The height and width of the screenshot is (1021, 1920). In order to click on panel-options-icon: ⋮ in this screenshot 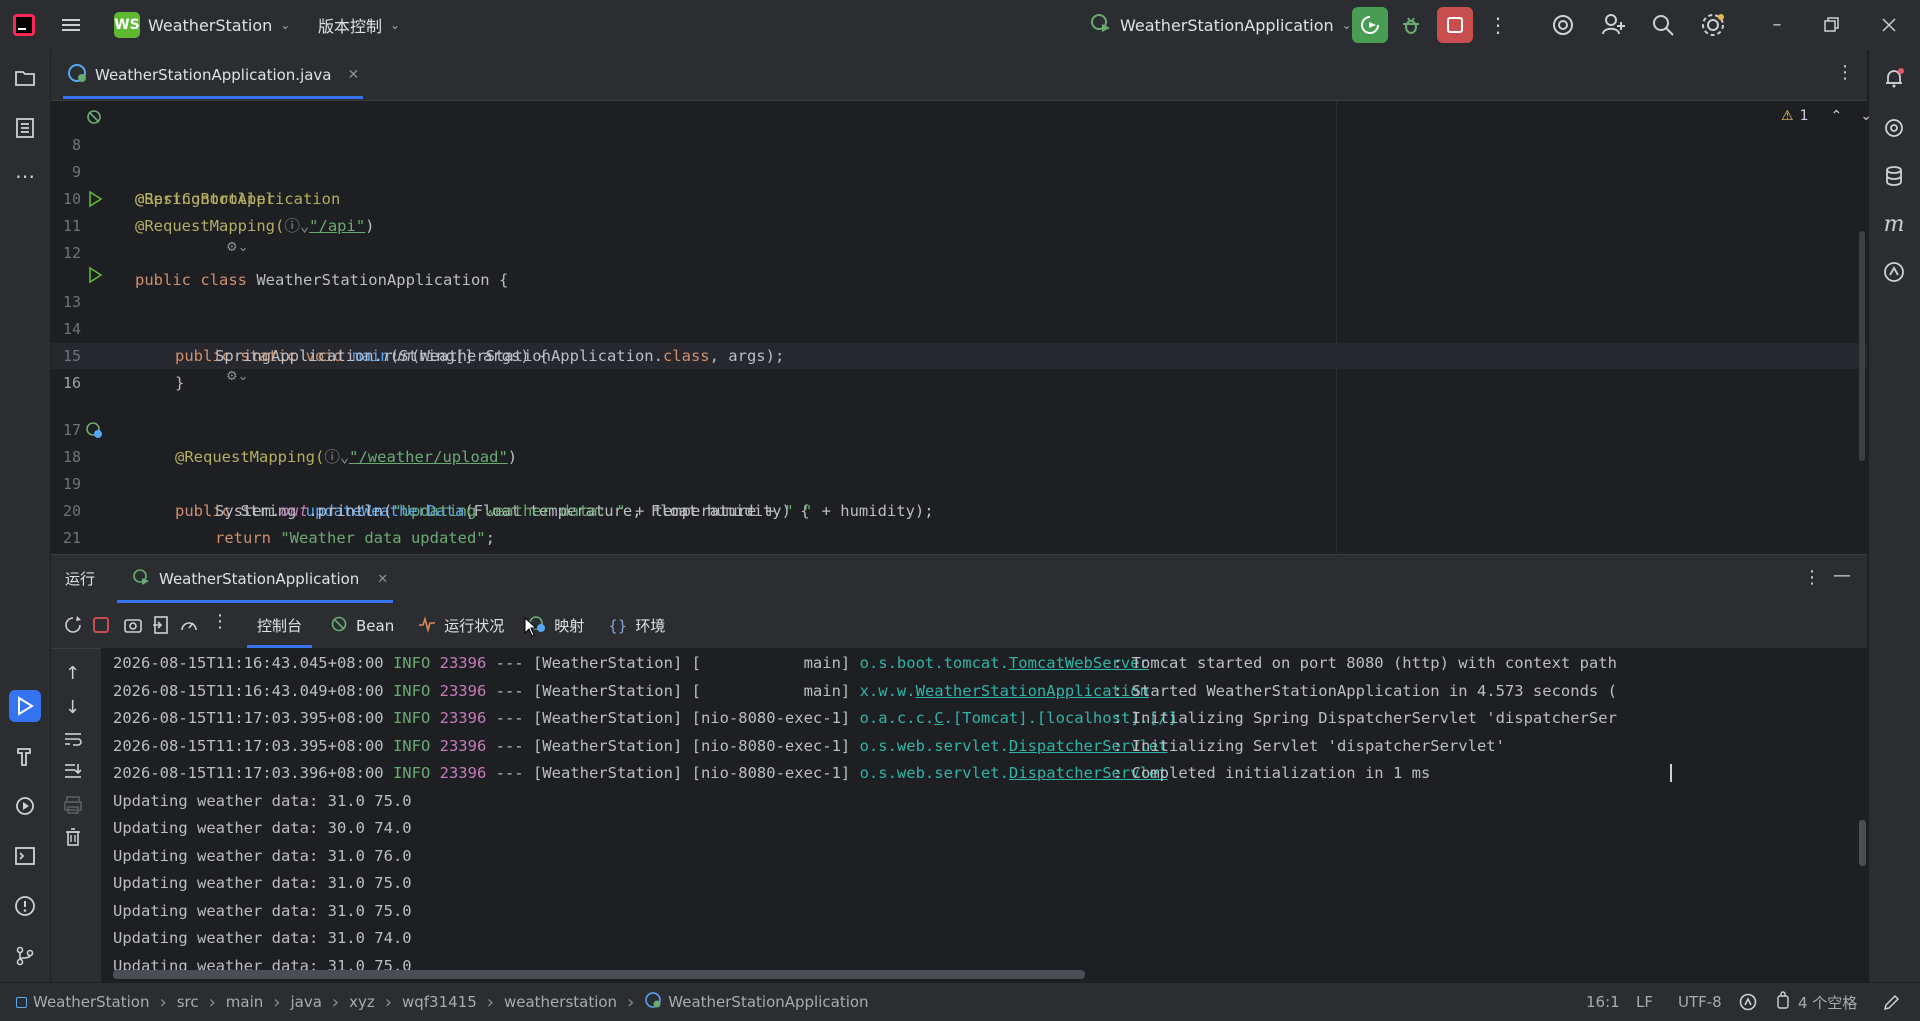, I will do `click(1812, 577)`.